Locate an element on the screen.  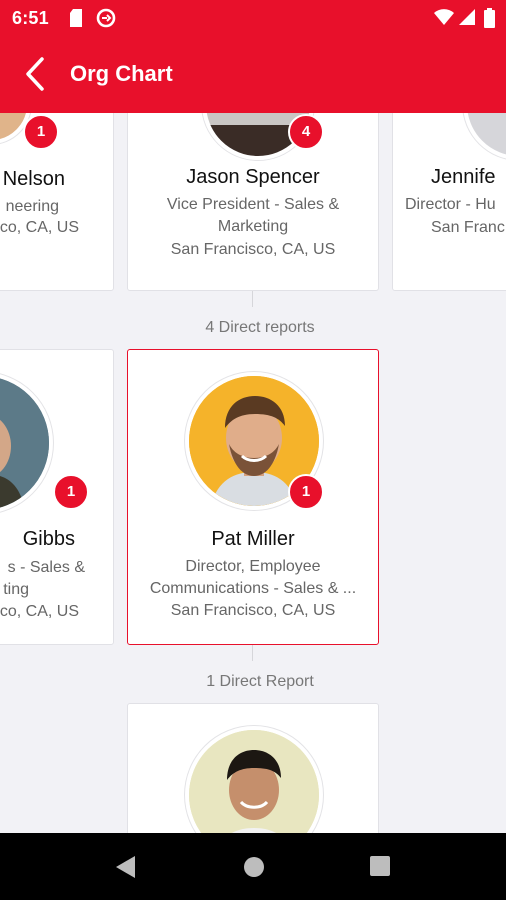
direct-reports-badge: 4 is located at coordinates (306, 132).